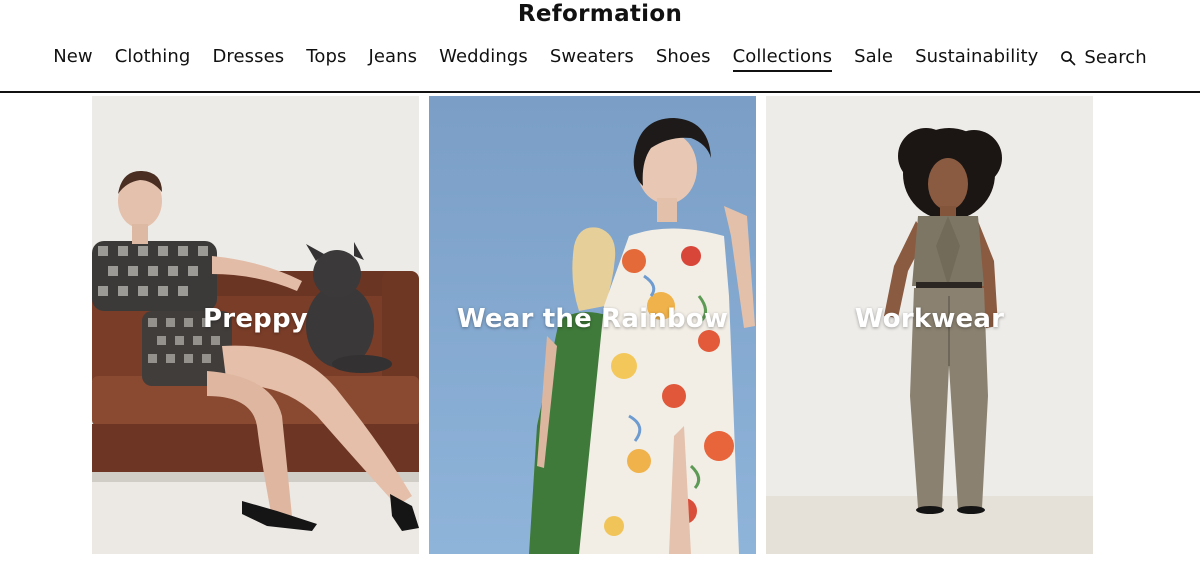 Image resolution: width=1200 pixels, height=568 pixels. I want to click on nav-item-shoes: Shoes, so click(683, 58).